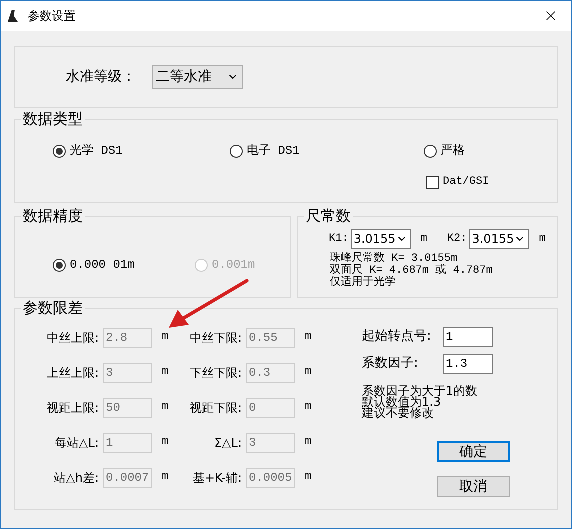 The width and height of the screenshot is (572, 529). What do you see at coordinates (215, 373) in the screenshot?
I see `limit-label: 下丝下限:` at bounding box center [215, 373].